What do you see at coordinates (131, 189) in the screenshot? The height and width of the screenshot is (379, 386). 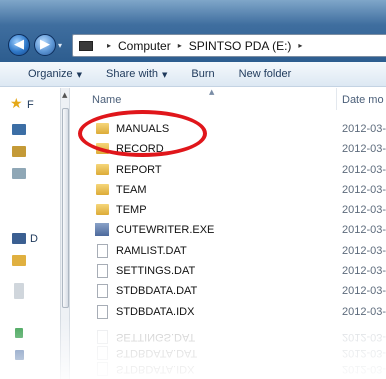 I see `file-name: TEAM` at bounding box center [131, 189].